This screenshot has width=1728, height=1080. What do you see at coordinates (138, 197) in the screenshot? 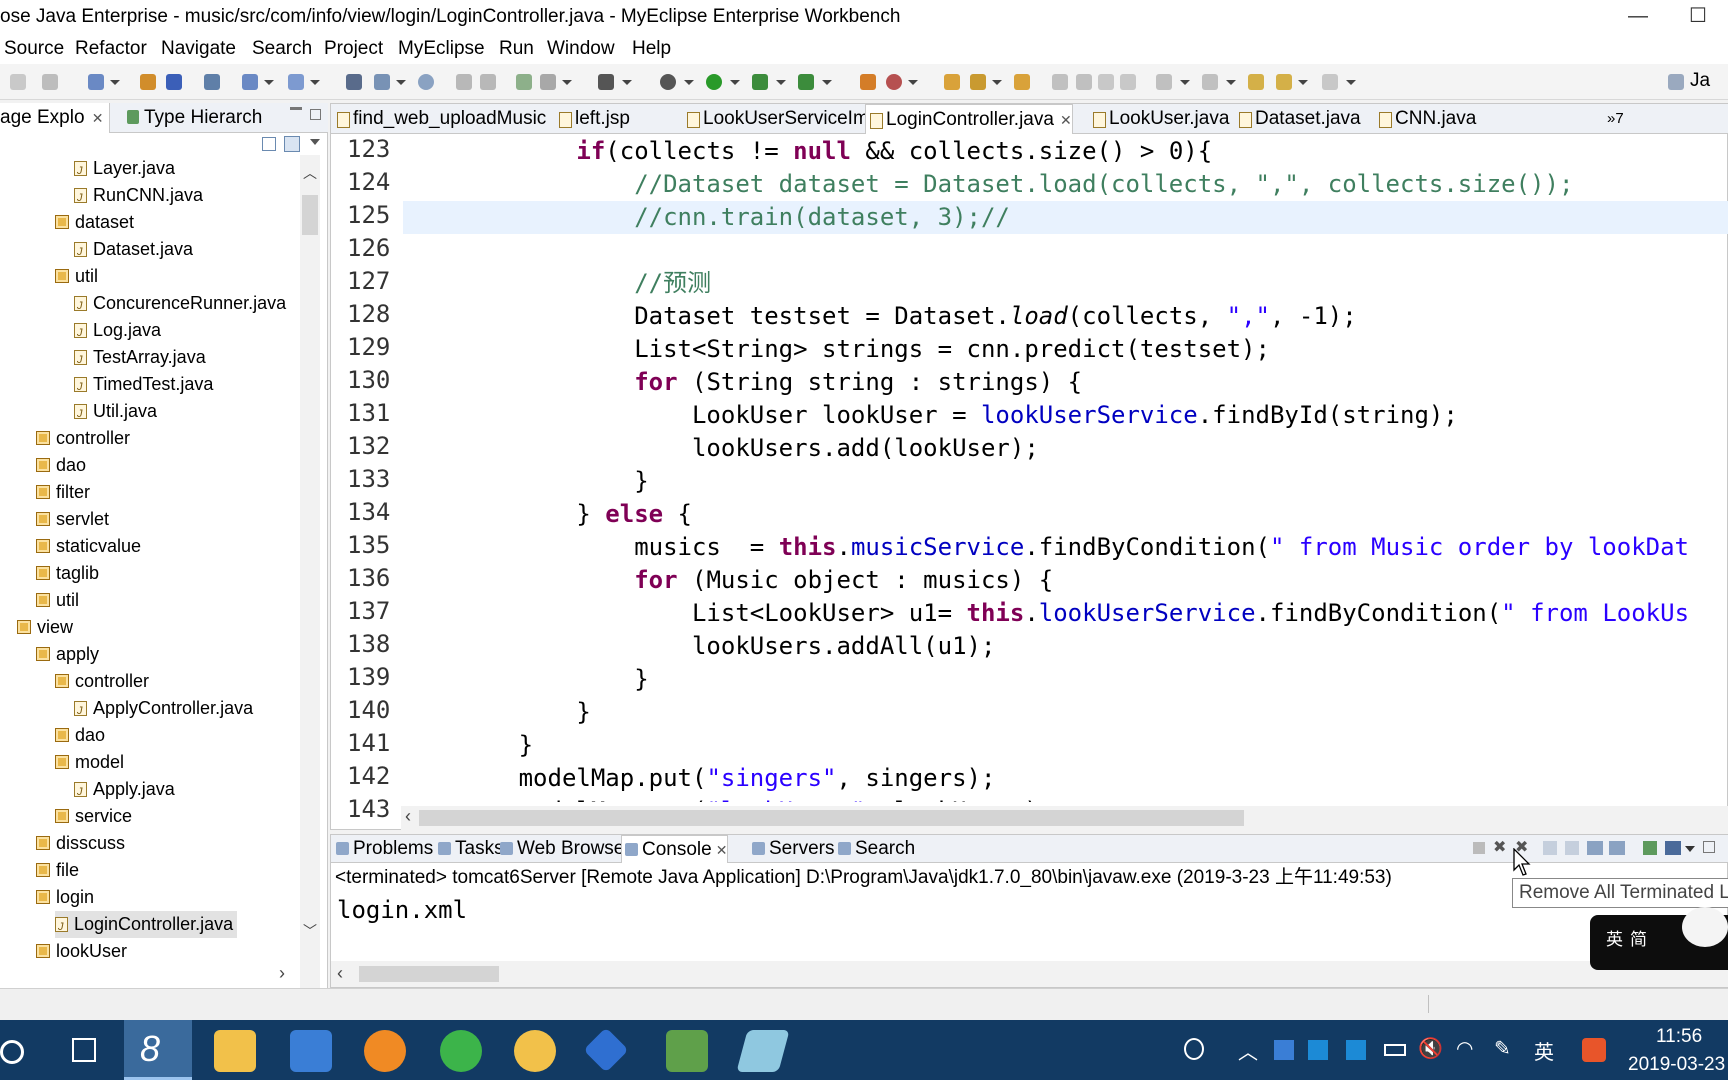
I see `tree-node: RunCNN.java` at bounding box center [138, 197].